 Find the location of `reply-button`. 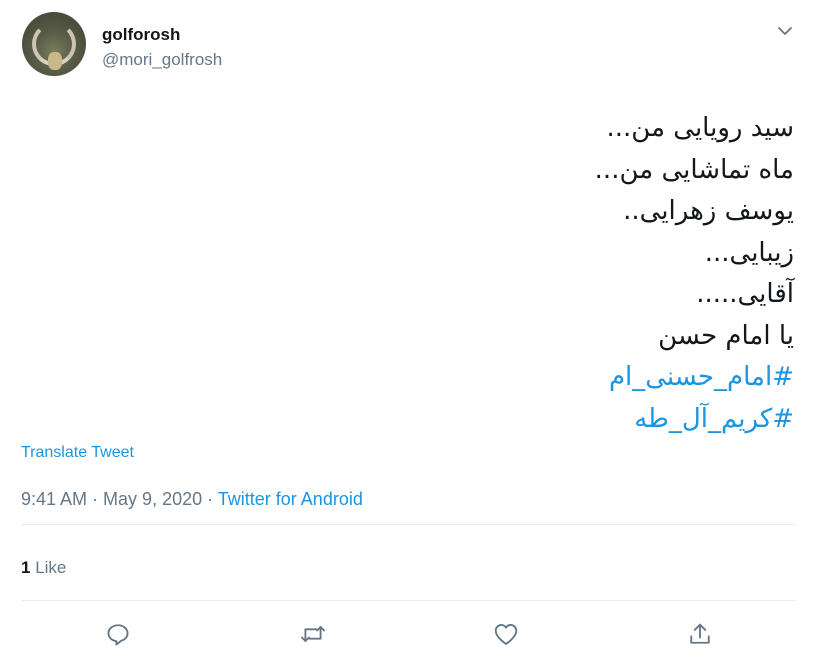

reply-button is located at coordinates (118, 634).